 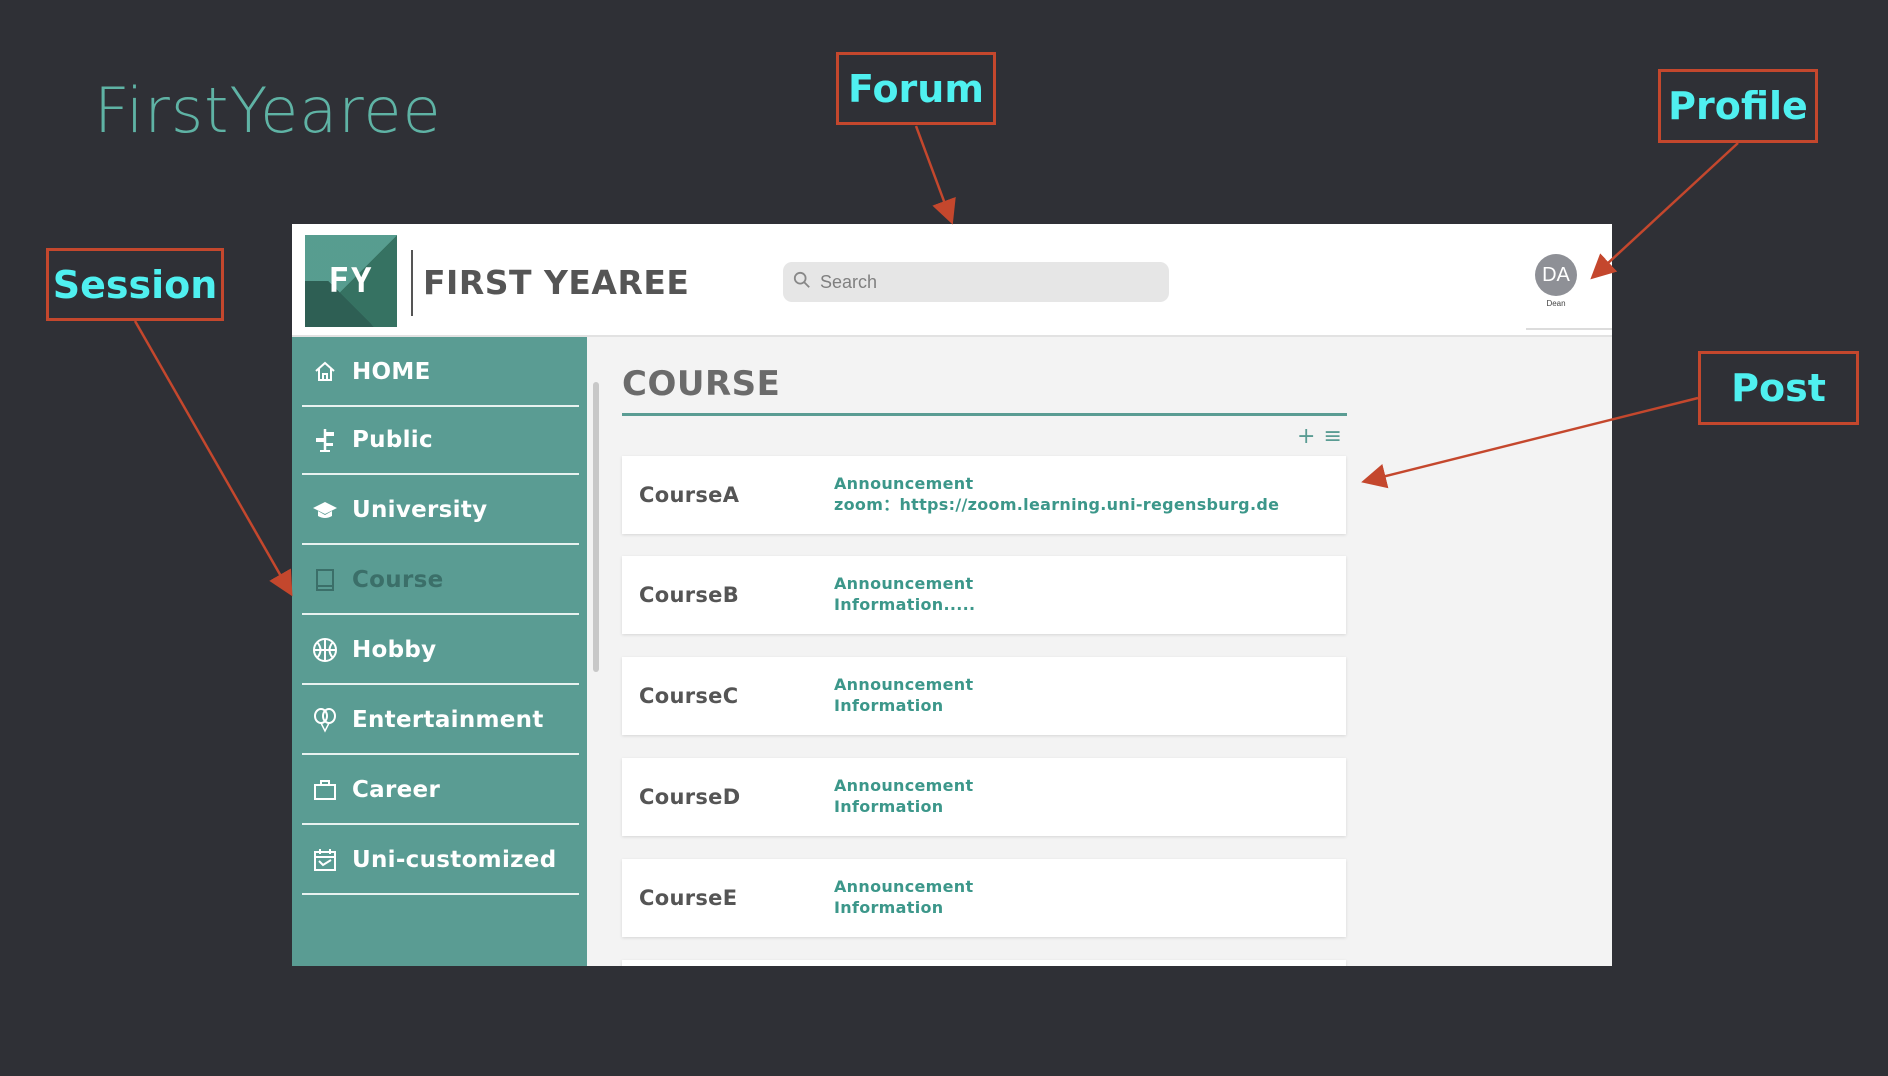 What do you see at coordinates (984, 414) in the screenshot?
I see `title-underline` at bounding box center [984, 414].